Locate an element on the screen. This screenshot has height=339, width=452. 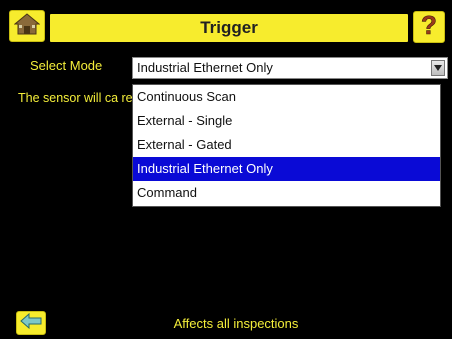
title-bar: Trigger ? is located at coordinates (226, 25).